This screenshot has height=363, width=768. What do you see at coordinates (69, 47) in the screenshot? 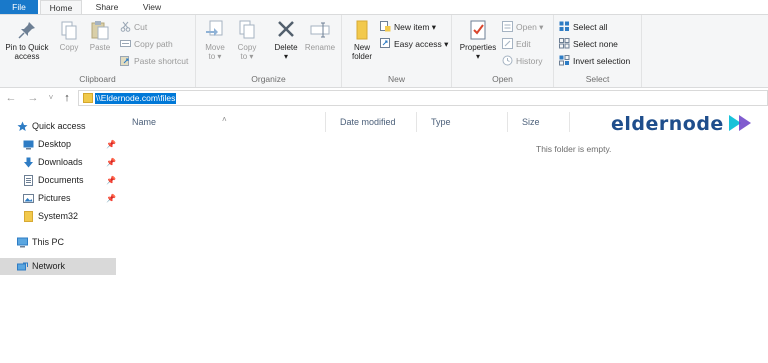
I see `copy-label: Copy` at bounding box center [69, 47].